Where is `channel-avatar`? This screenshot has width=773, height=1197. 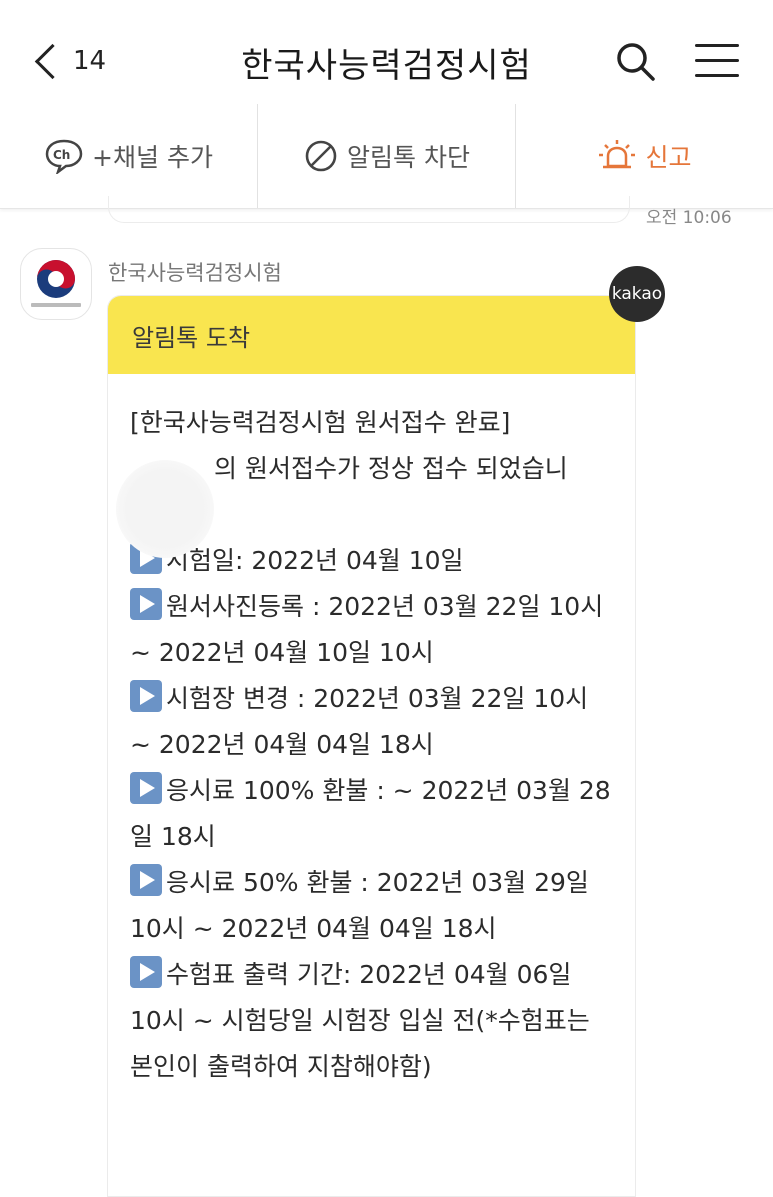 channel-avatar is located at coordinates (56, 284).